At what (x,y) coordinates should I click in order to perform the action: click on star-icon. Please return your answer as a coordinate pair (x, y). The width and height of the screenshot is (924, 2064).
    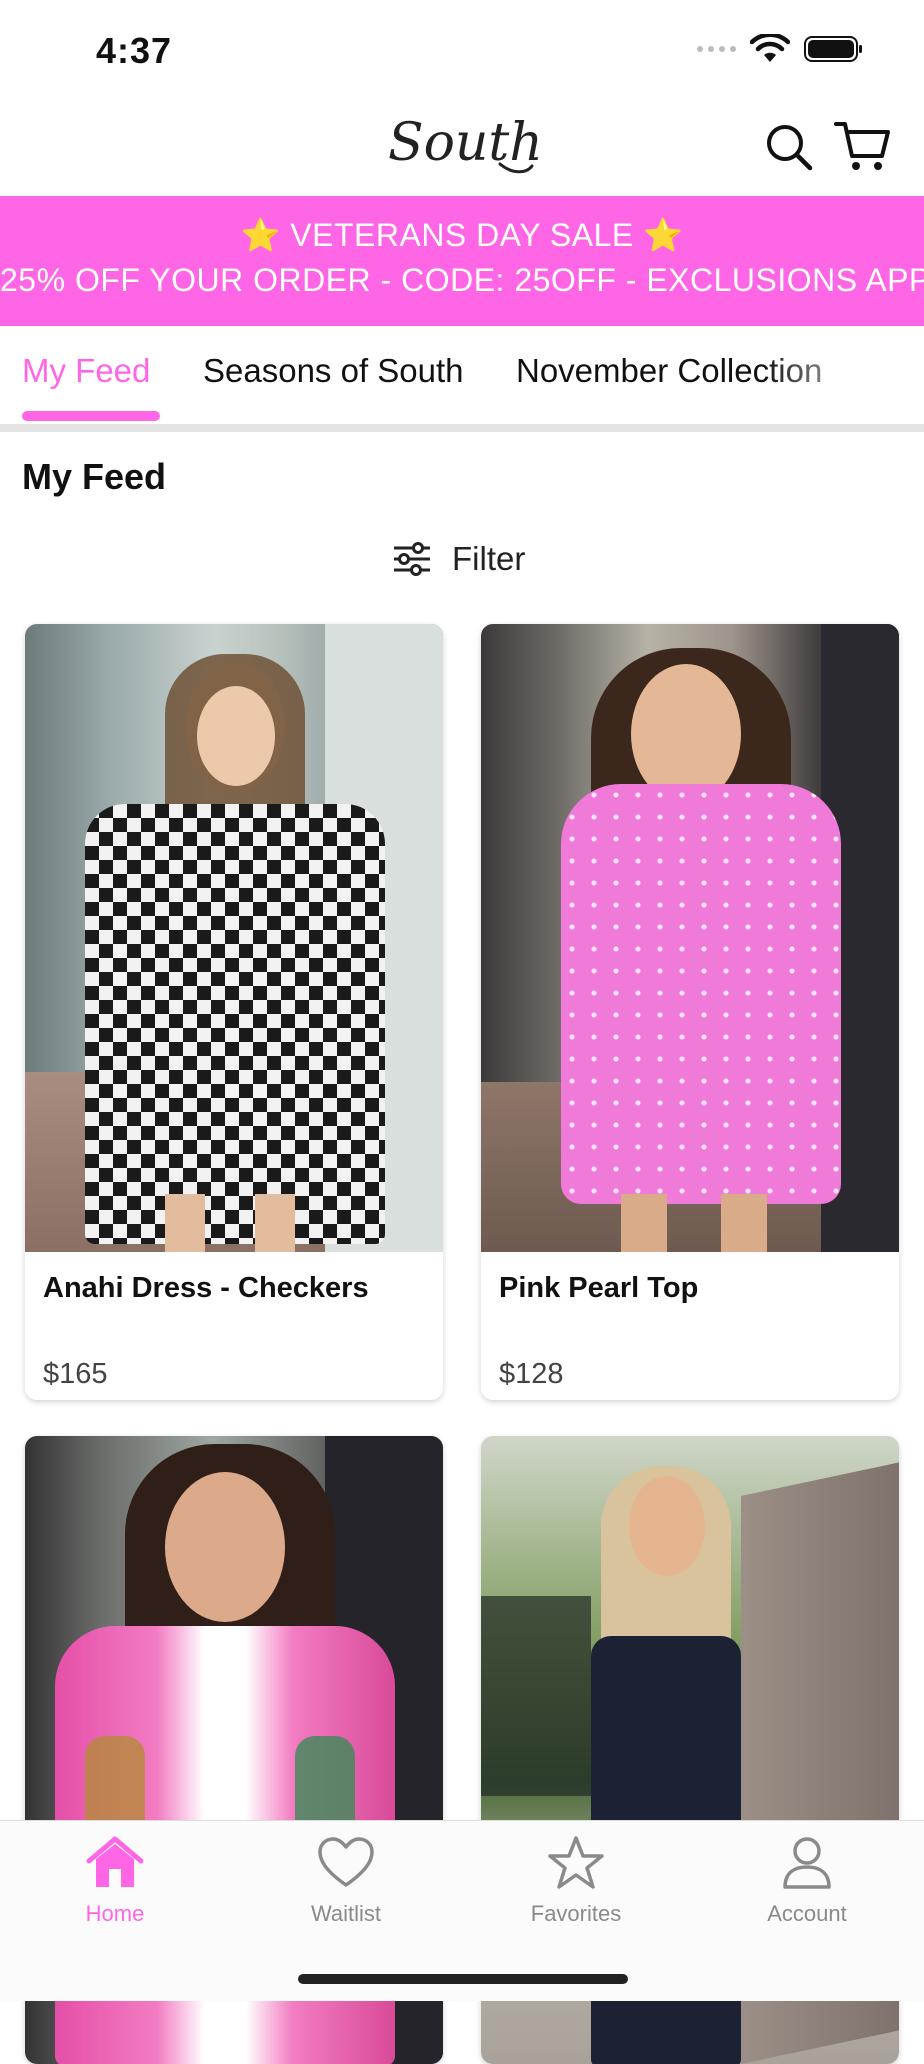
    Looking at the image, I should click on (576, 1862).